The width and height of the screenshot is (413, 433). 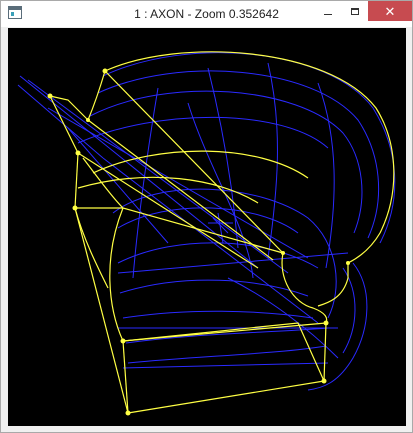 I want to click on close-icon: ✕, so click(x=390, y=11).